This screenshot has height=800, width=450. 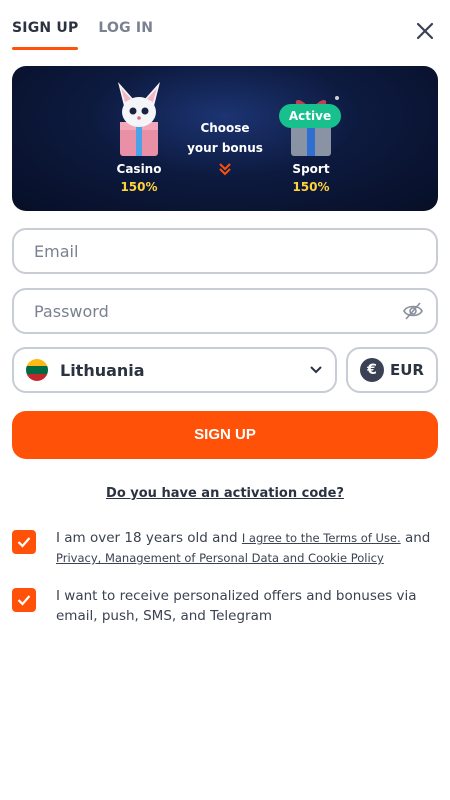 What do you see at coordinates (311, 169) in the screenshot?
I see `bonus-label-sport: Sport` at bounding box center [311, 169].